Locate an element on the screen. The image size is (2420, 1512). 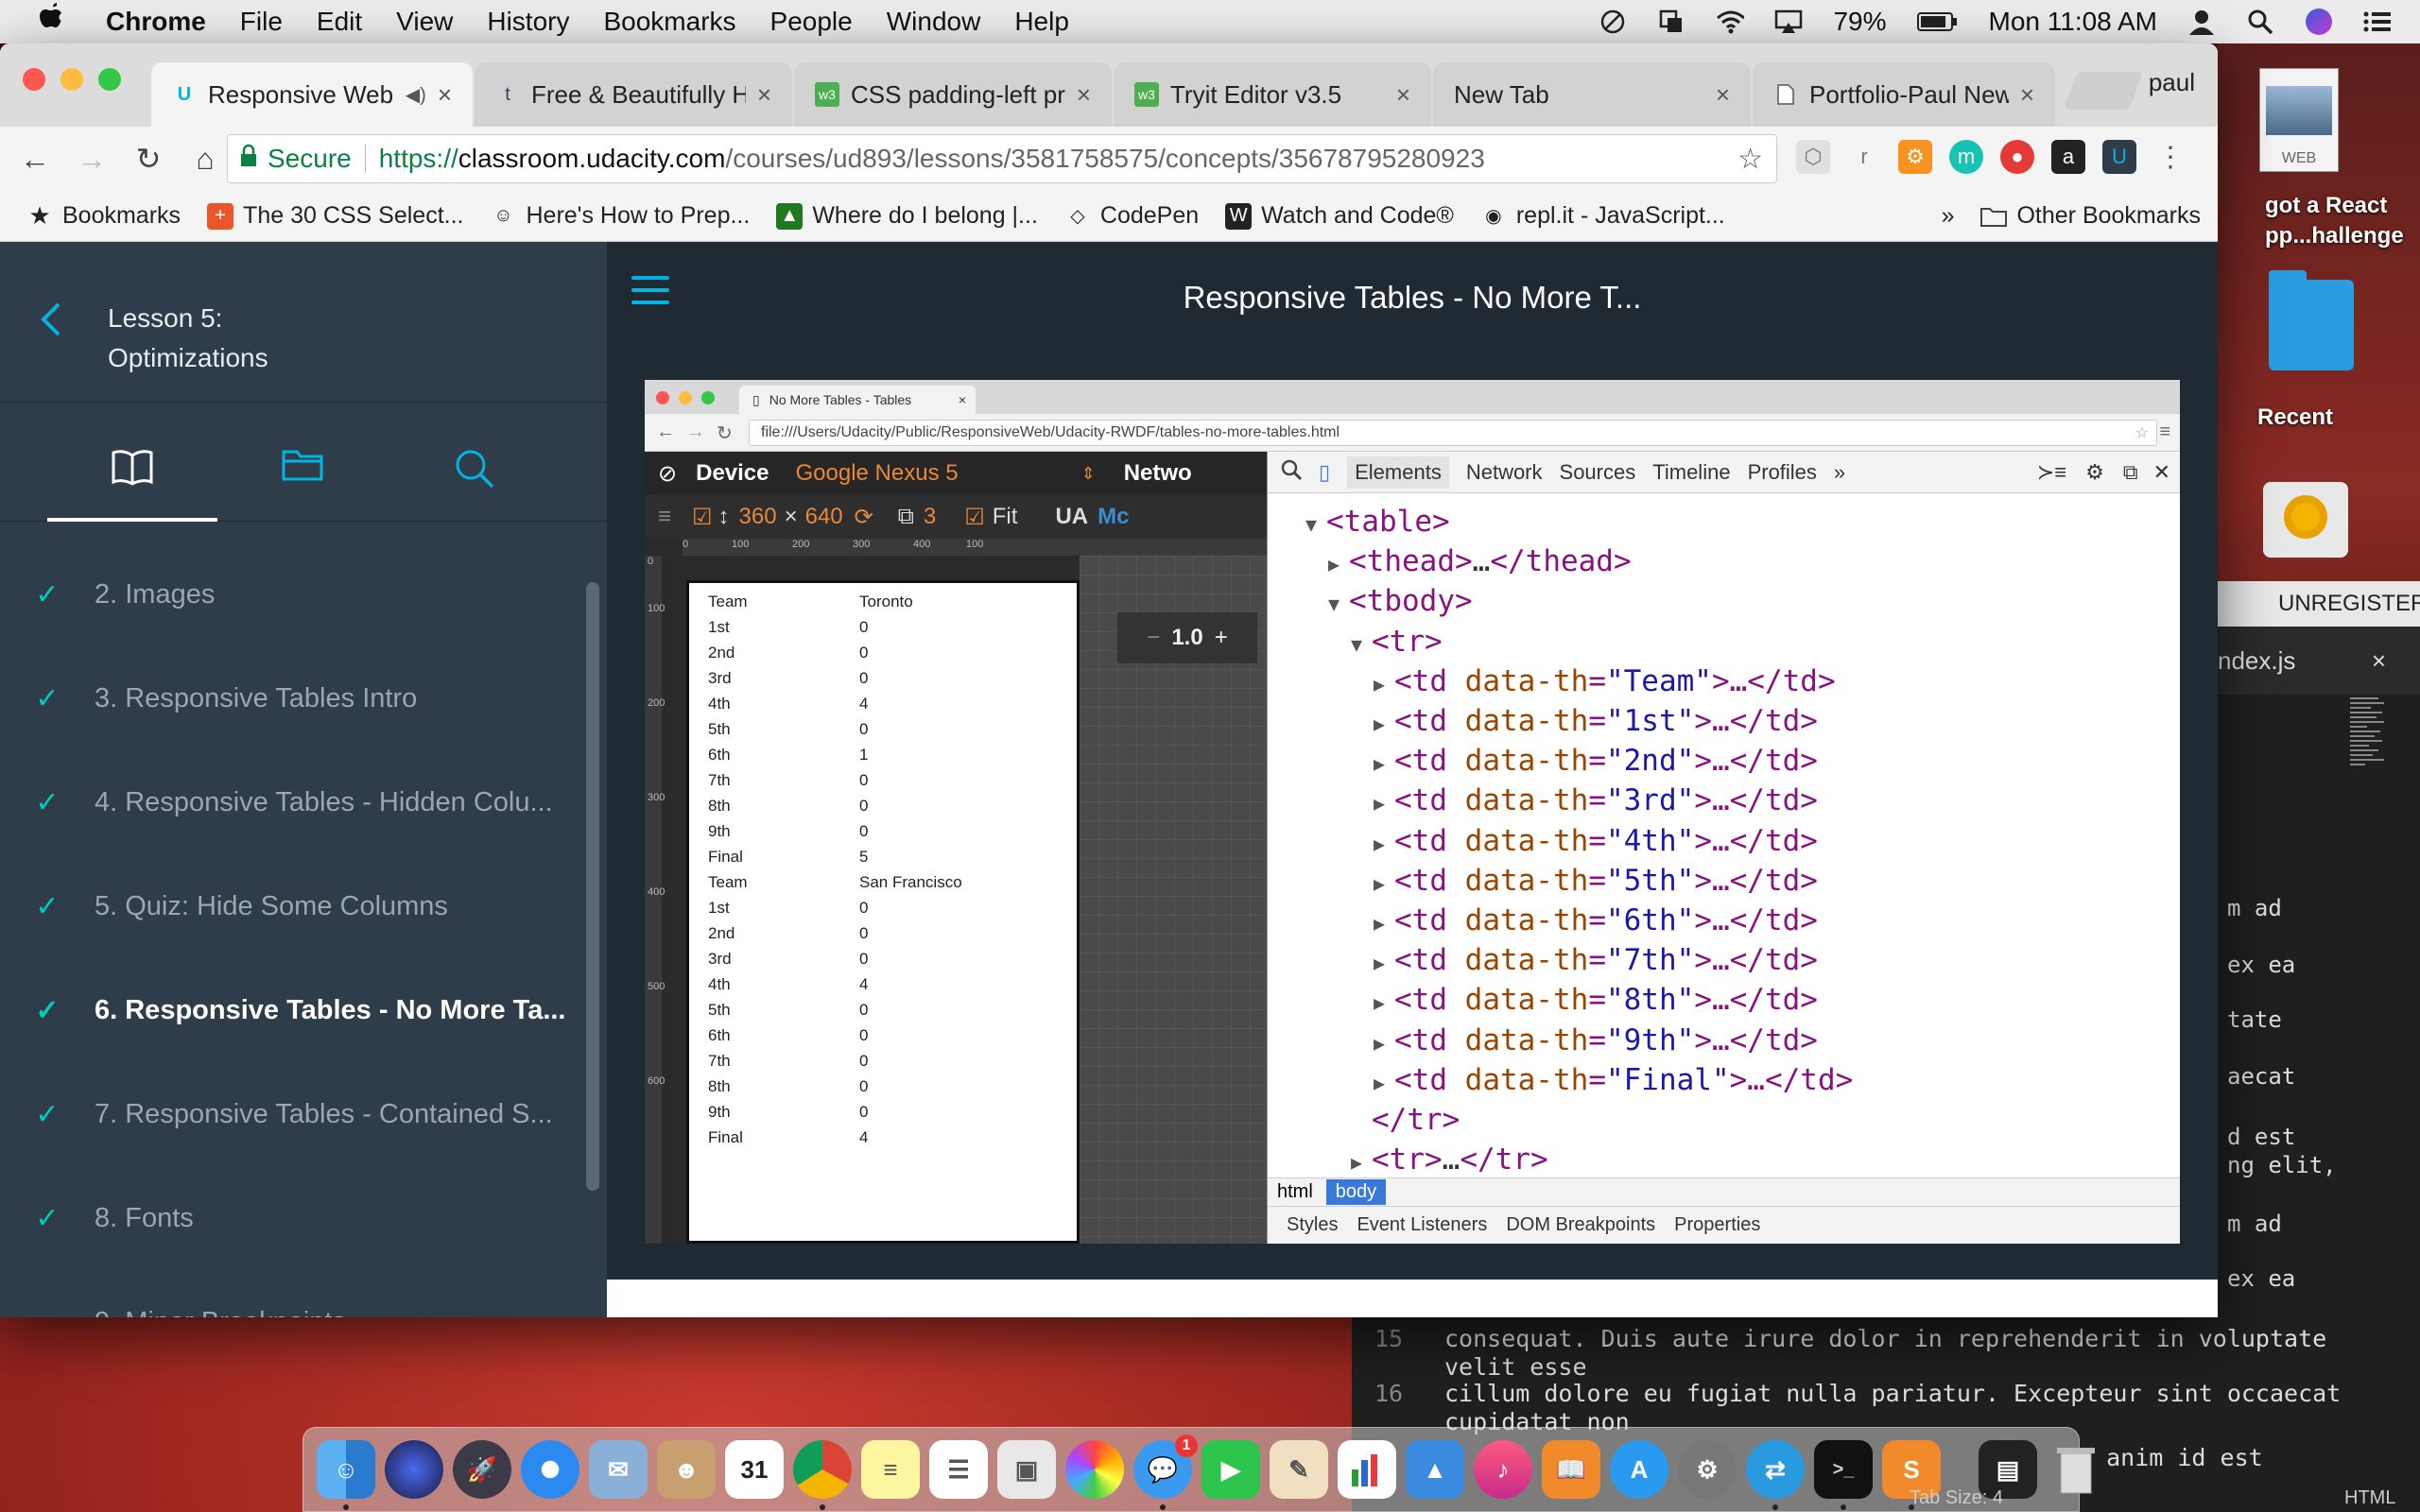
concept-item-minor-breakpoints: ● 9. Minor Breakpoints is located at coordinates (293, 1294).